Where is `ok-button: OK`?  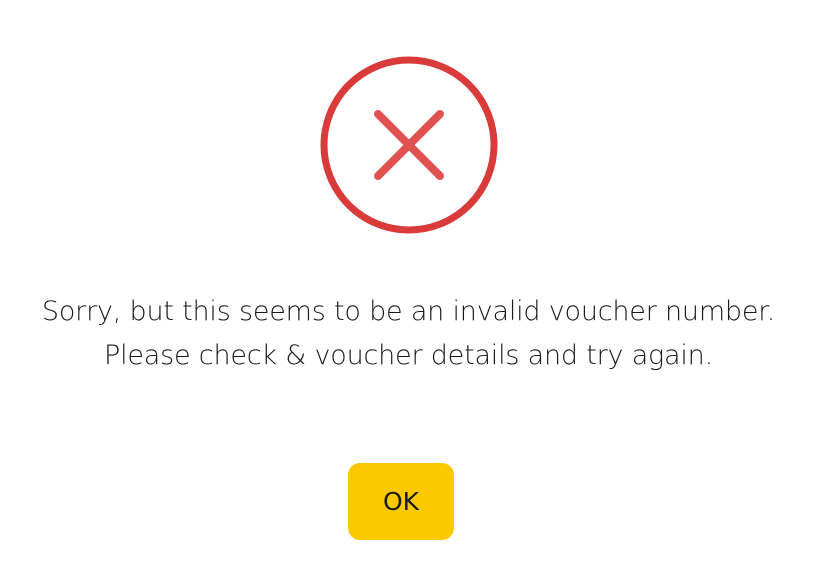
ok-button: OK is located at coordinates (401, 501).